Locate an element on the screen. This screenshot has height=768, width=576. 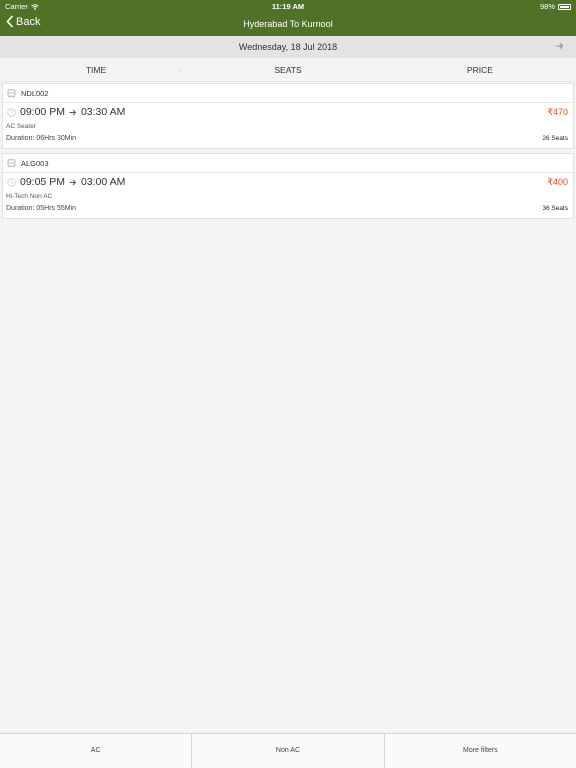
back-button: Back is located at coordinates (23, 21).